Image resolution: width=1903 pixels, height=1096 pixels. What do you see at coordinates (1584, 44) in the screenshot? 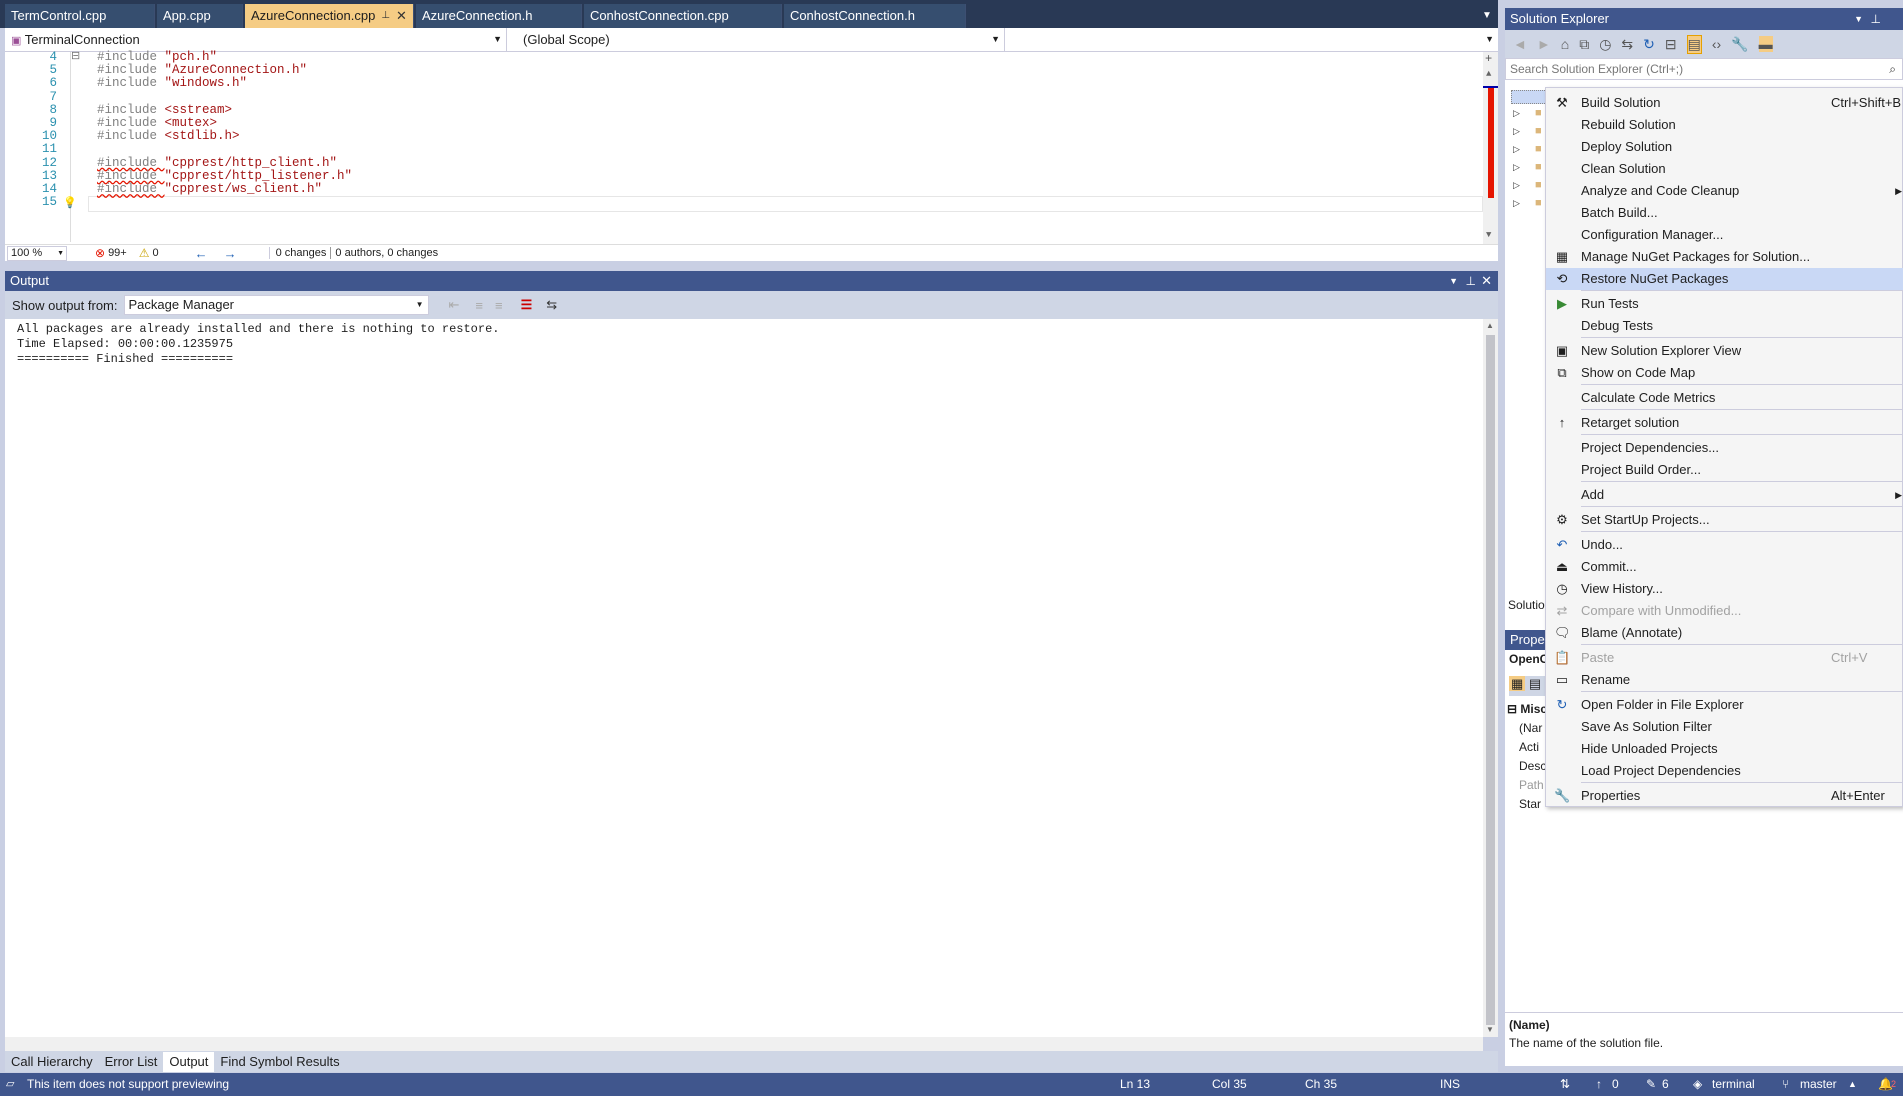
I see `switch-views-icon: ⧉` at bounding box center [1584, 44].